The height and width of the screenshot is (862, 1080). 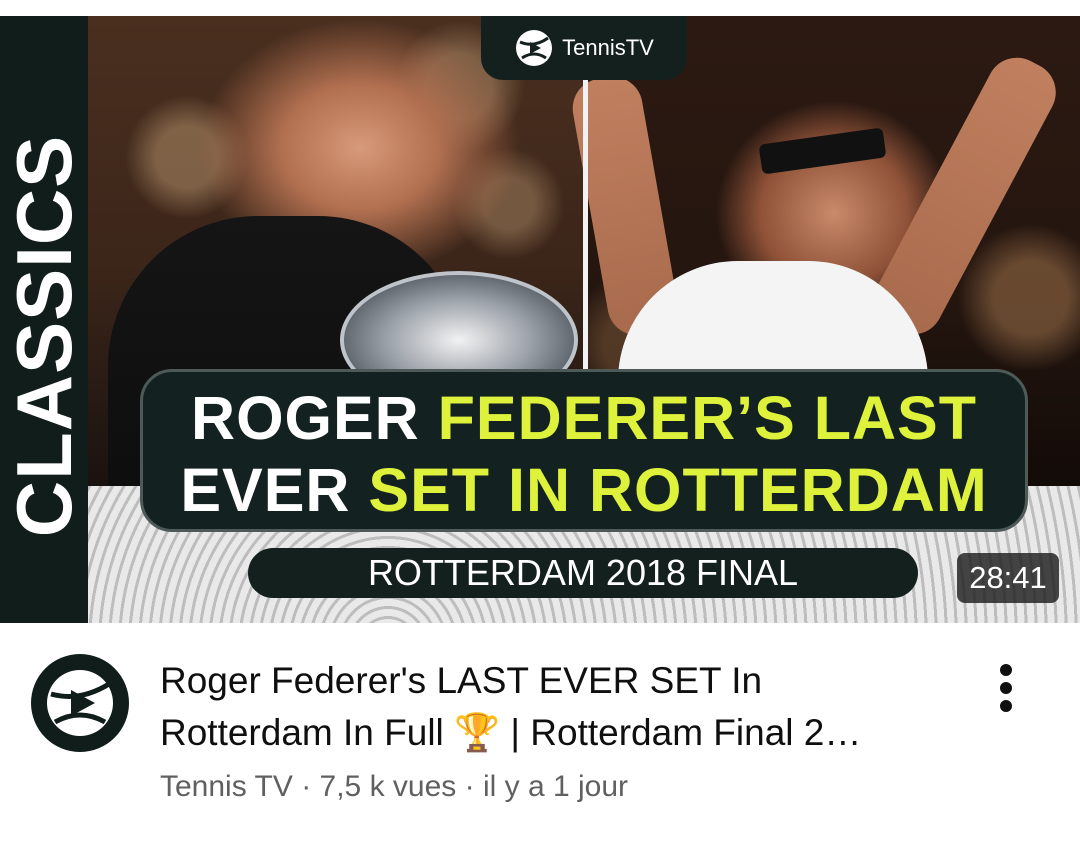 I want to click on channel-avatar, so click(x=80, y=703).